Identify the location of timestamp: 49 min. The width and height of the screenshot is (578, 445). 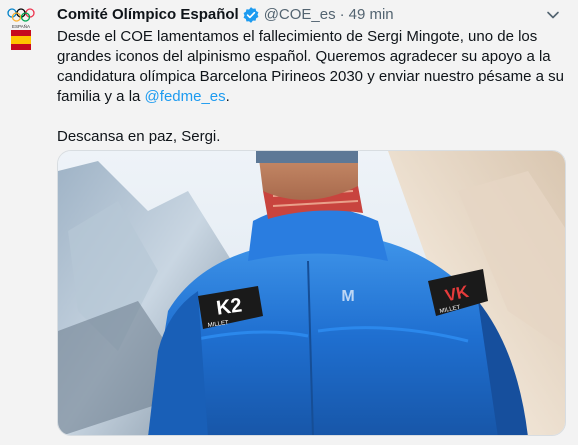
(371, 15).